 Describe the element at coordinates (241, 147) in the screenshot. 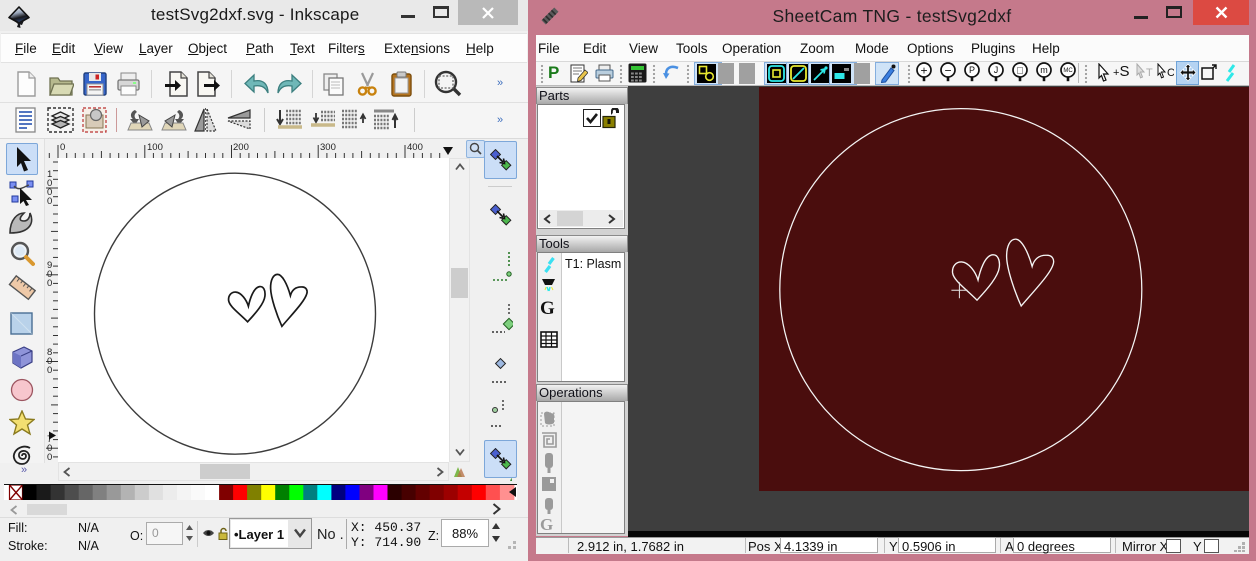

I see `svg-text: 200` at that location.